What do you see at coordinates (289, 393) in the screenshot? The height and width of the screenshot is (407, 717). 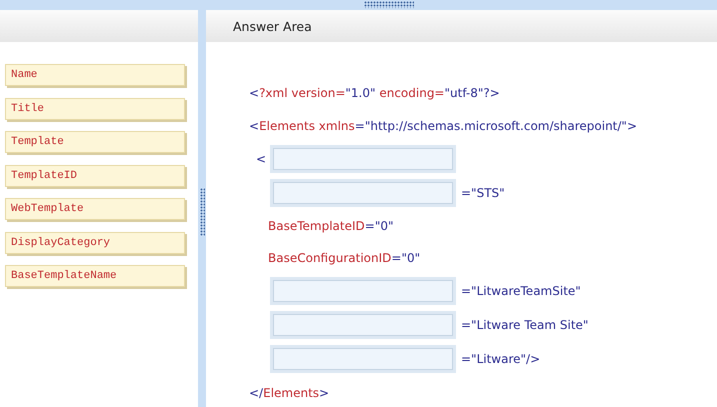 I see `code-line: </Elements>` at bounding box center [289, 393].